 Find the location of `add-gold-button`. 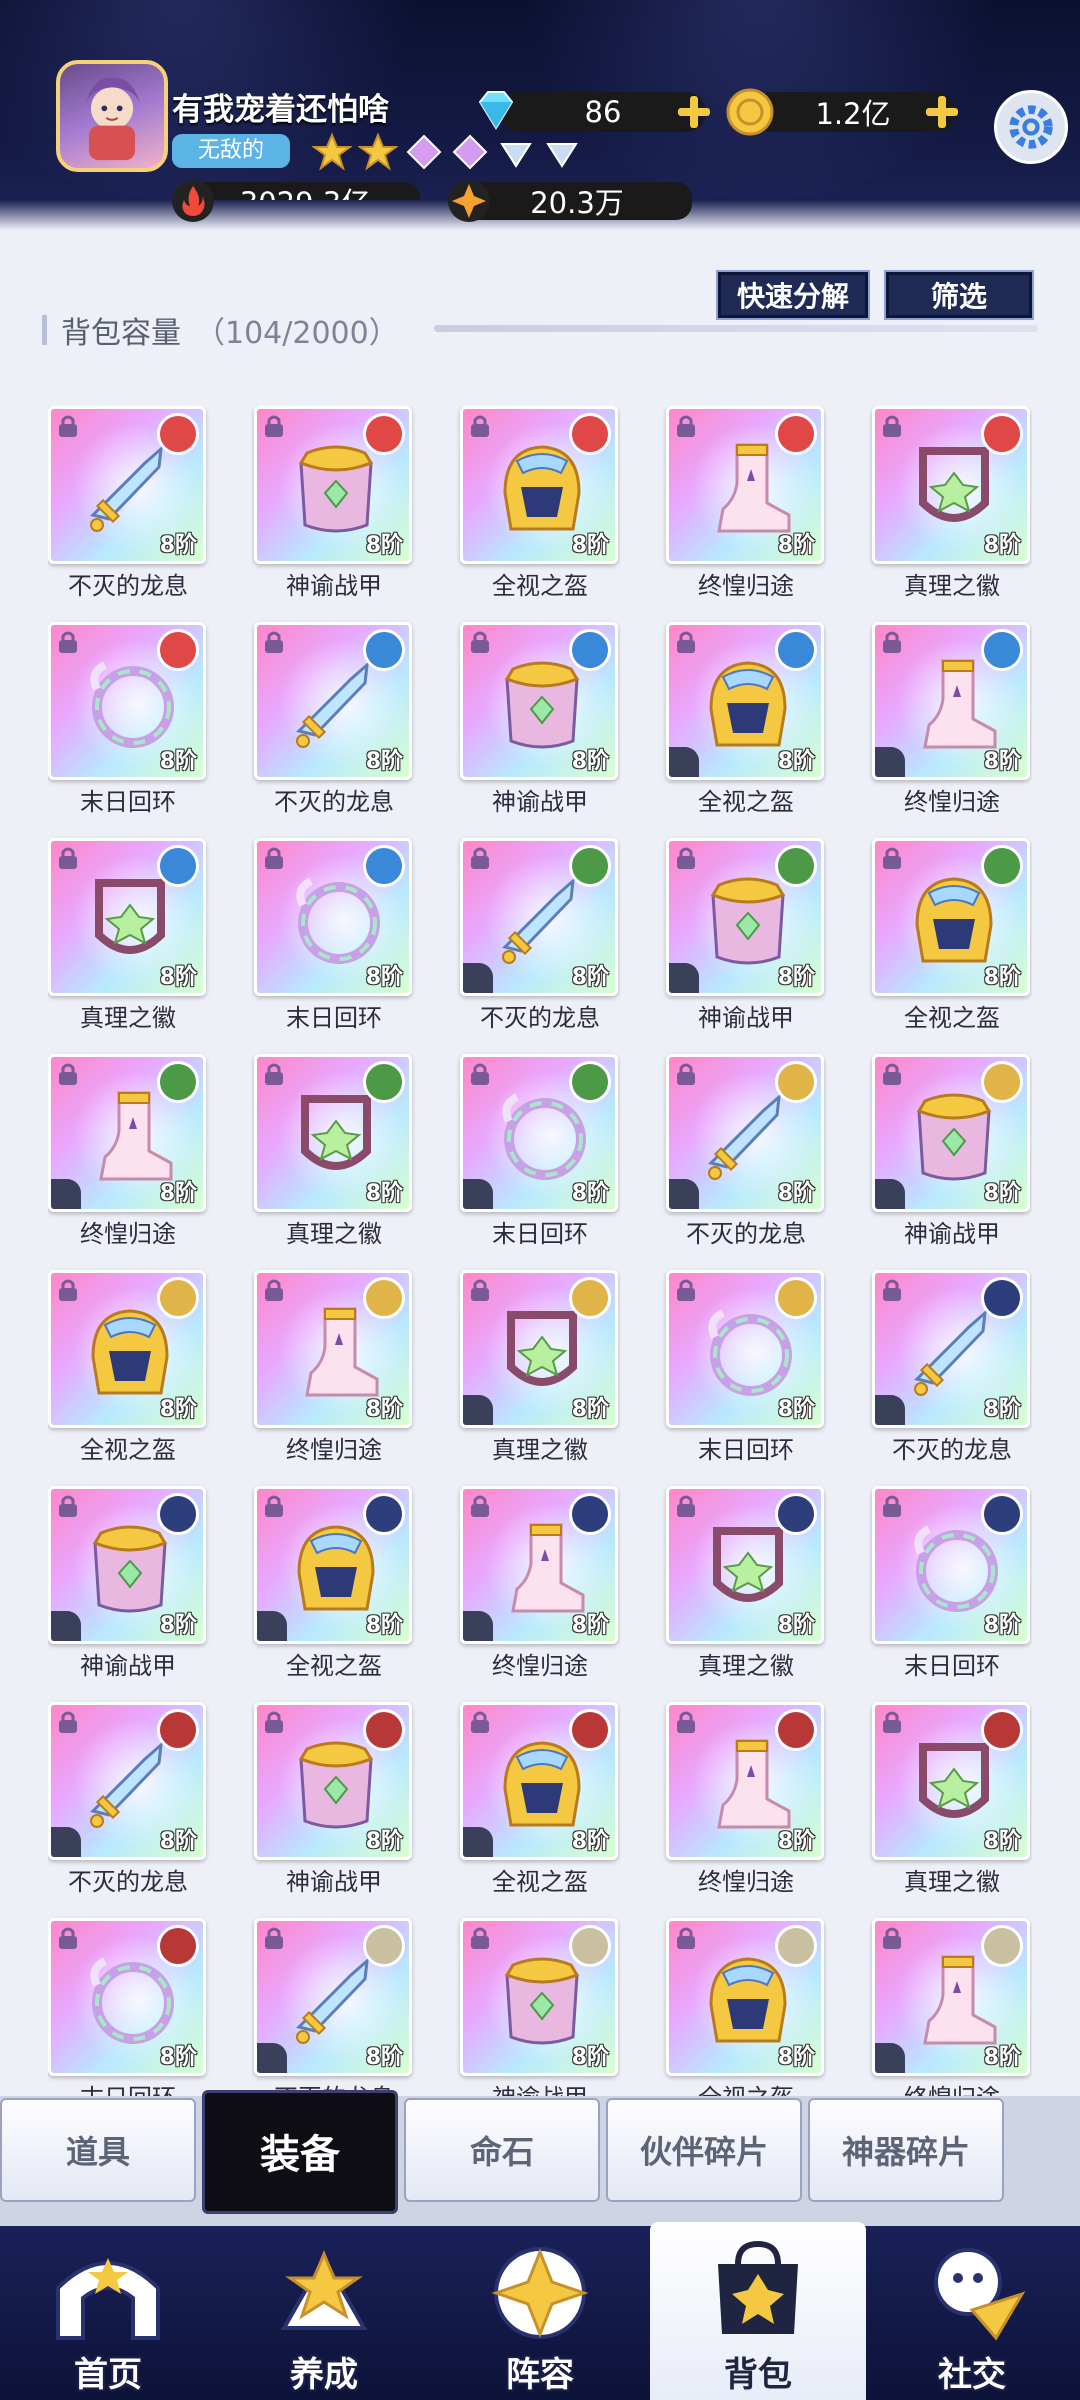

add-gold-button is located at coordinates (942, 112).